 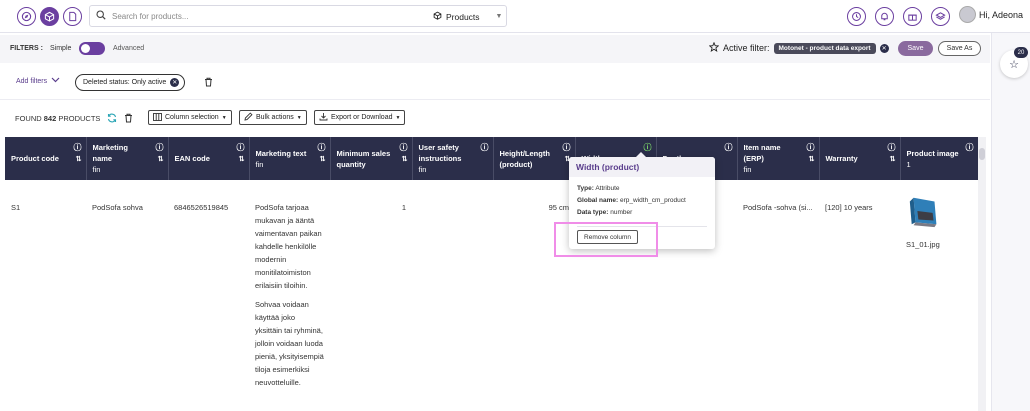 What do you see at coordinates (262, 16) in the screenshot?
I see `search-input` at bounding box center [262, 16].